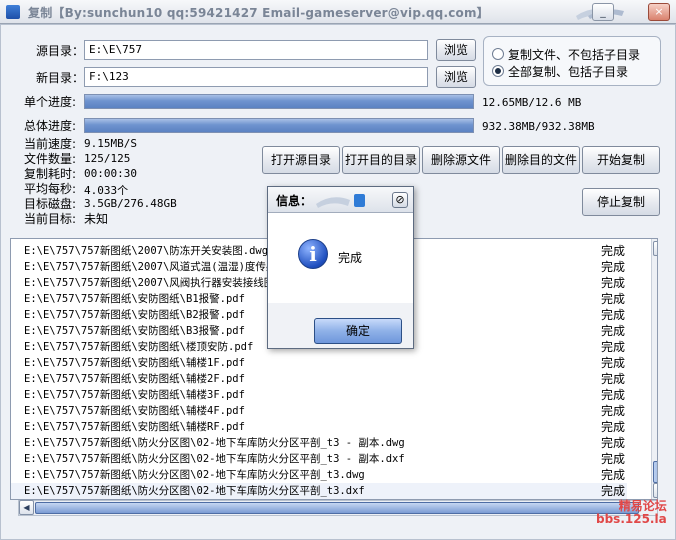  I want to click on horizontal-scroll-thumb, so click(337, 508).